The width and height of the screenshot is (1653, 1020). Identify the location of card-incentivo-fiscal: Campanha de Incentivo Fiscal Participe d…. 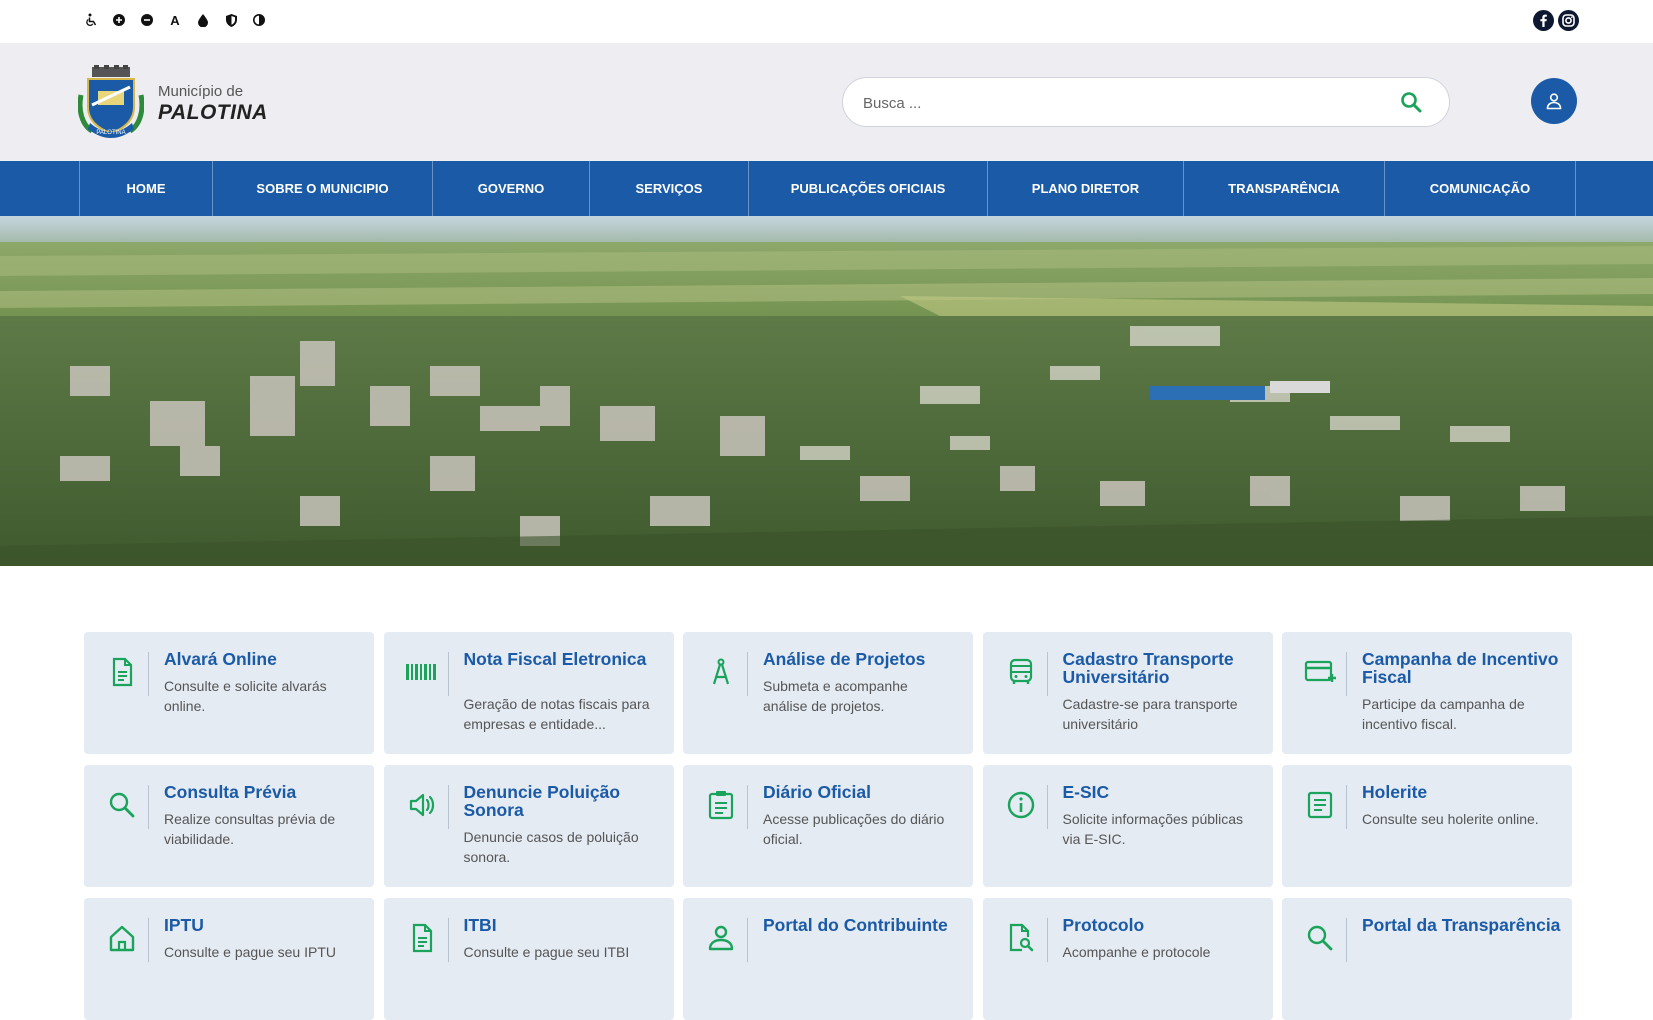
(1427, 693).